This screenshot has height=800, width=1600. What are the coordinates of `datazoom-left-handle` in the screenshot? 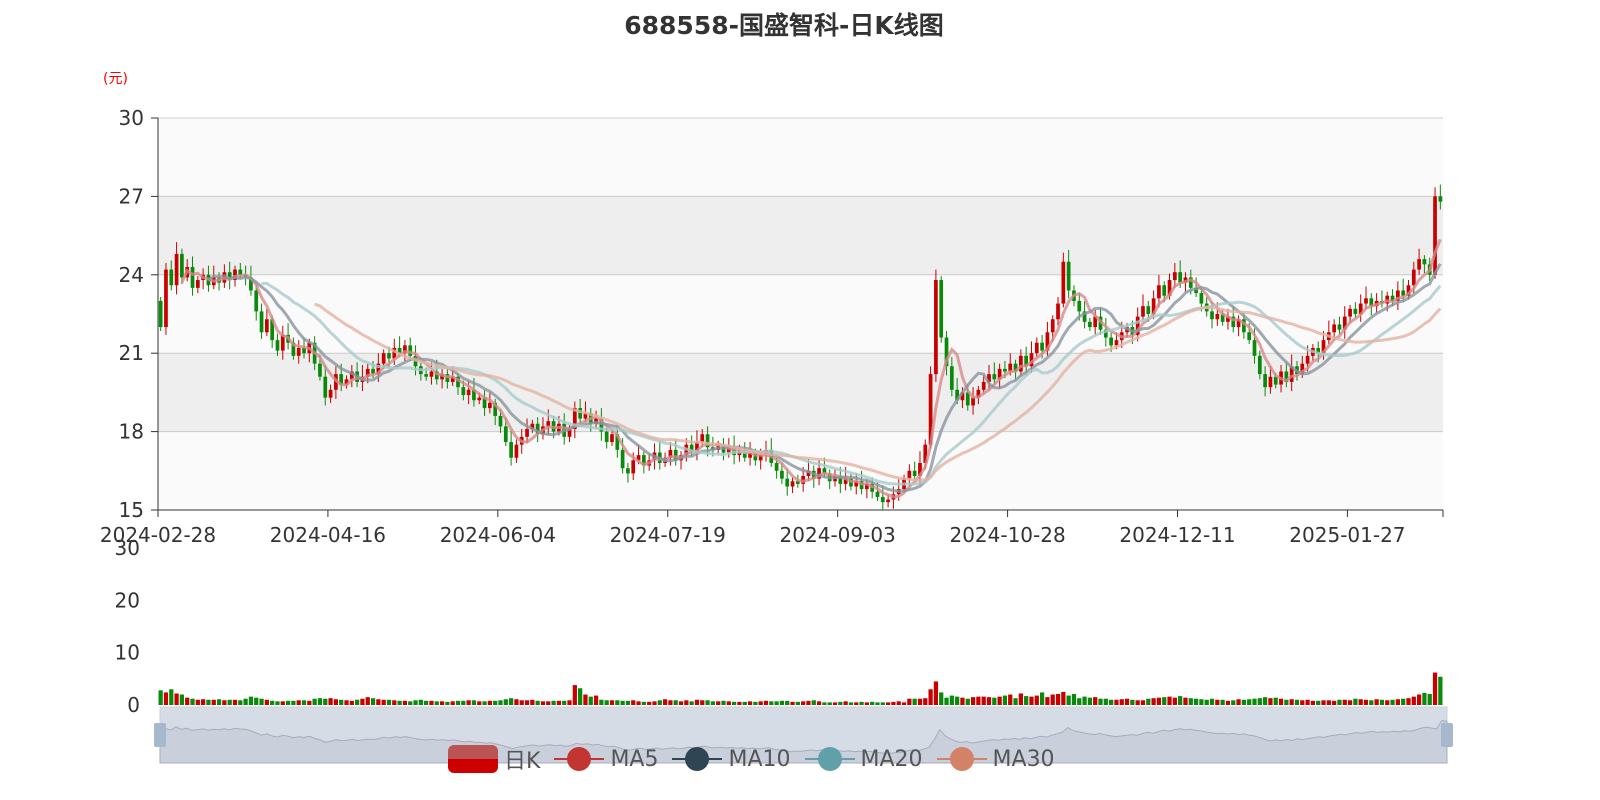 It's located at (160, 735).